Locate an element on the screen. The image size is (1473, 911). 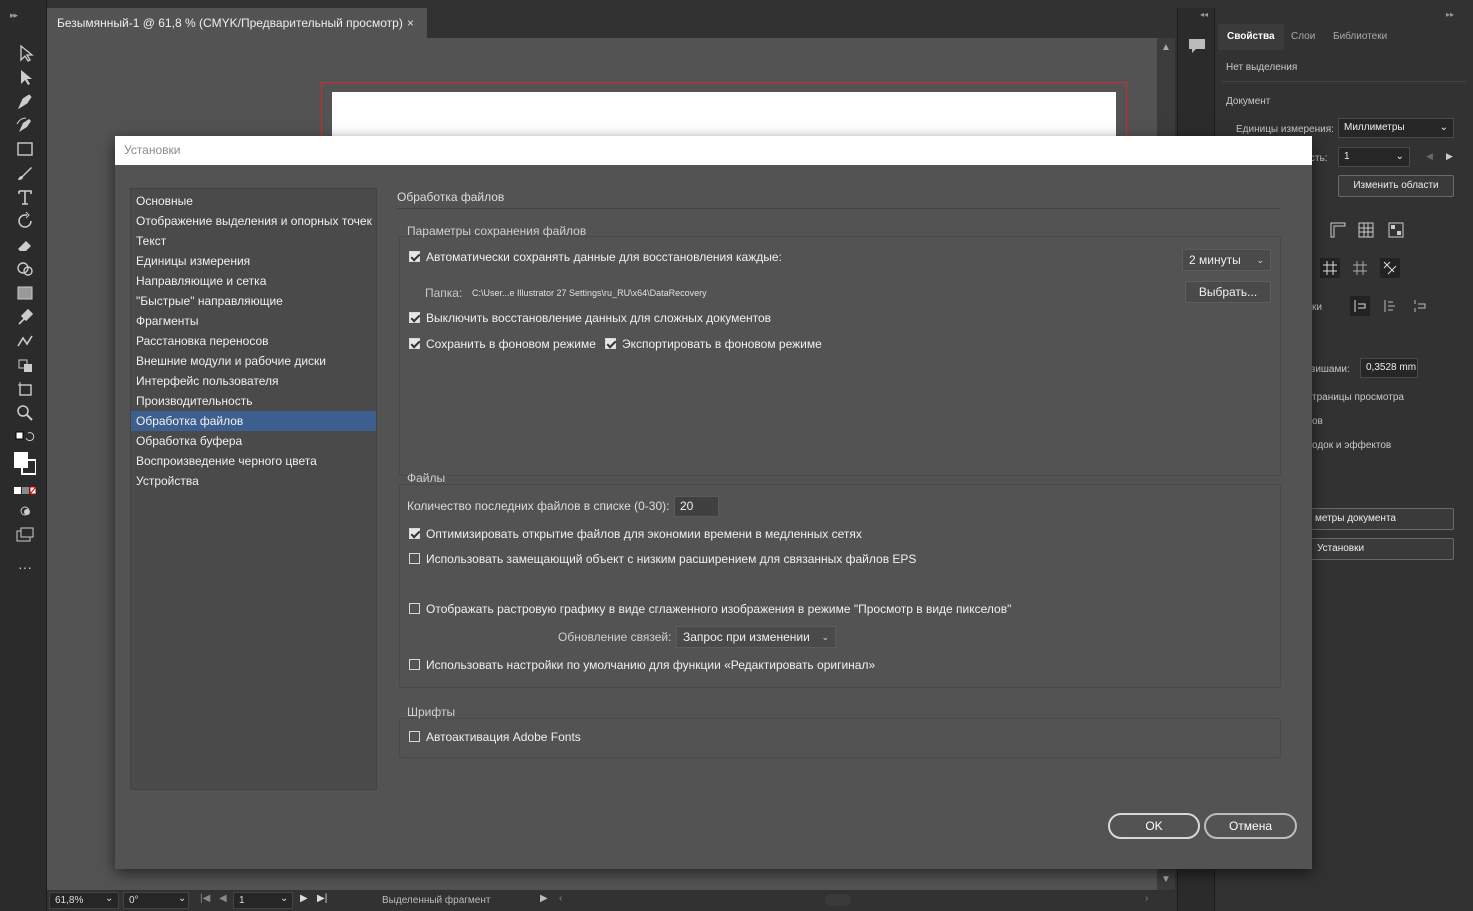
category-item: Текст is located at coordinates (253, 241).